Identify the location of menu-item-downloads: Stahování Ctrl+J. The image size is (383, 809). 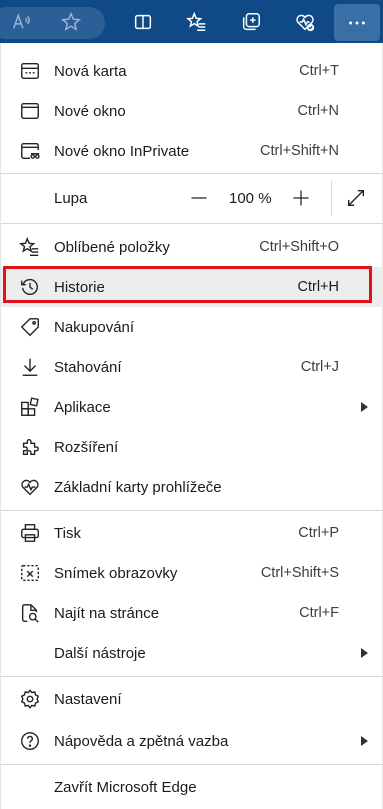
(192, 367).